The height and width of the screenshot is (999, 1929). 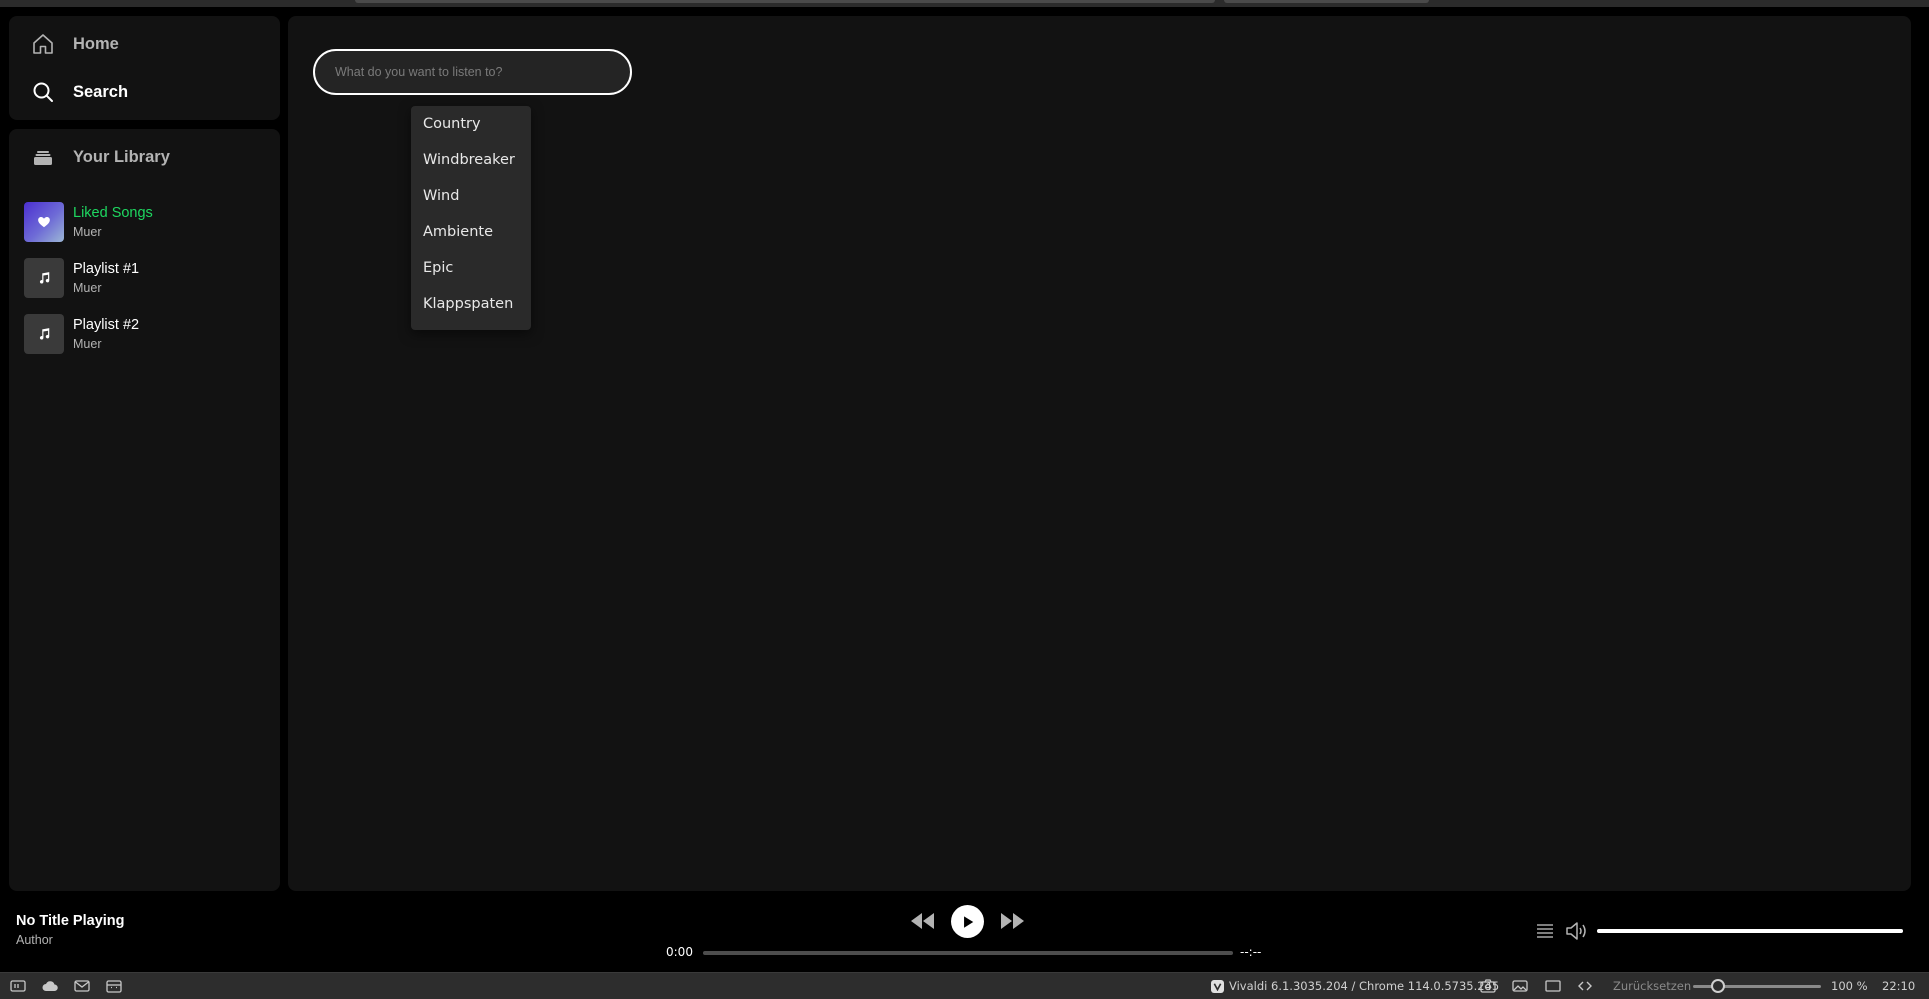 What do you see at coordinates (18, 986) in the screenshot?
I see `panel-toggle-icon` at bounding box center [18, 986].